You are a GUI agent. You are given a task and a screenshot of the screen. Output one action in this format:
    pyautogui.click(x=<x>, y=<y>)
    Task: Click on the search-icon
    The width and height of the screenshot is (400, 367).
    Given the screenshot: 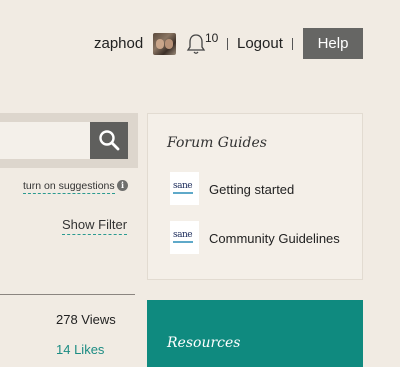 What is the action you would take?
    pyautogui.click(x=109, y=140)
    